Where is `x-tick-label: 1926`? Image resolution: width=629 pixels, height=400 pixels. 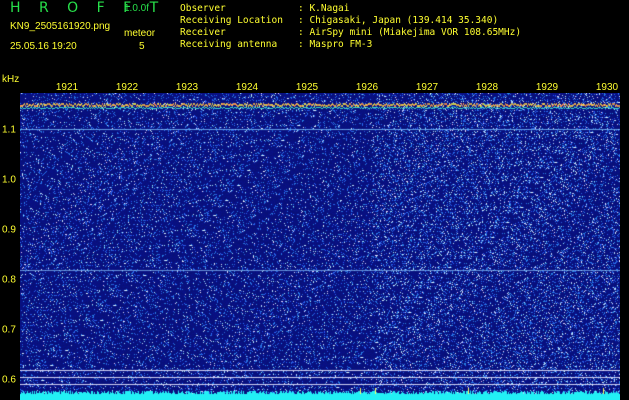
x-tick-label: 1926 is located at coordinates (367, 87).